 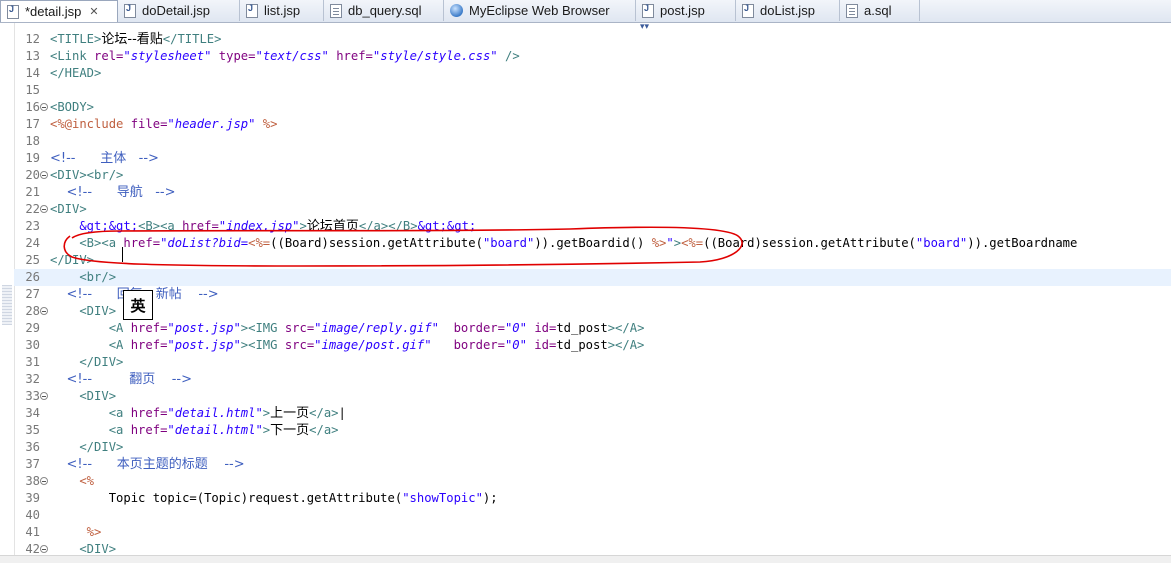 What do you see at coordinates (13, 11) in the screenshot?
I see `jsp-file-icon` at bounding box center [13, 11].